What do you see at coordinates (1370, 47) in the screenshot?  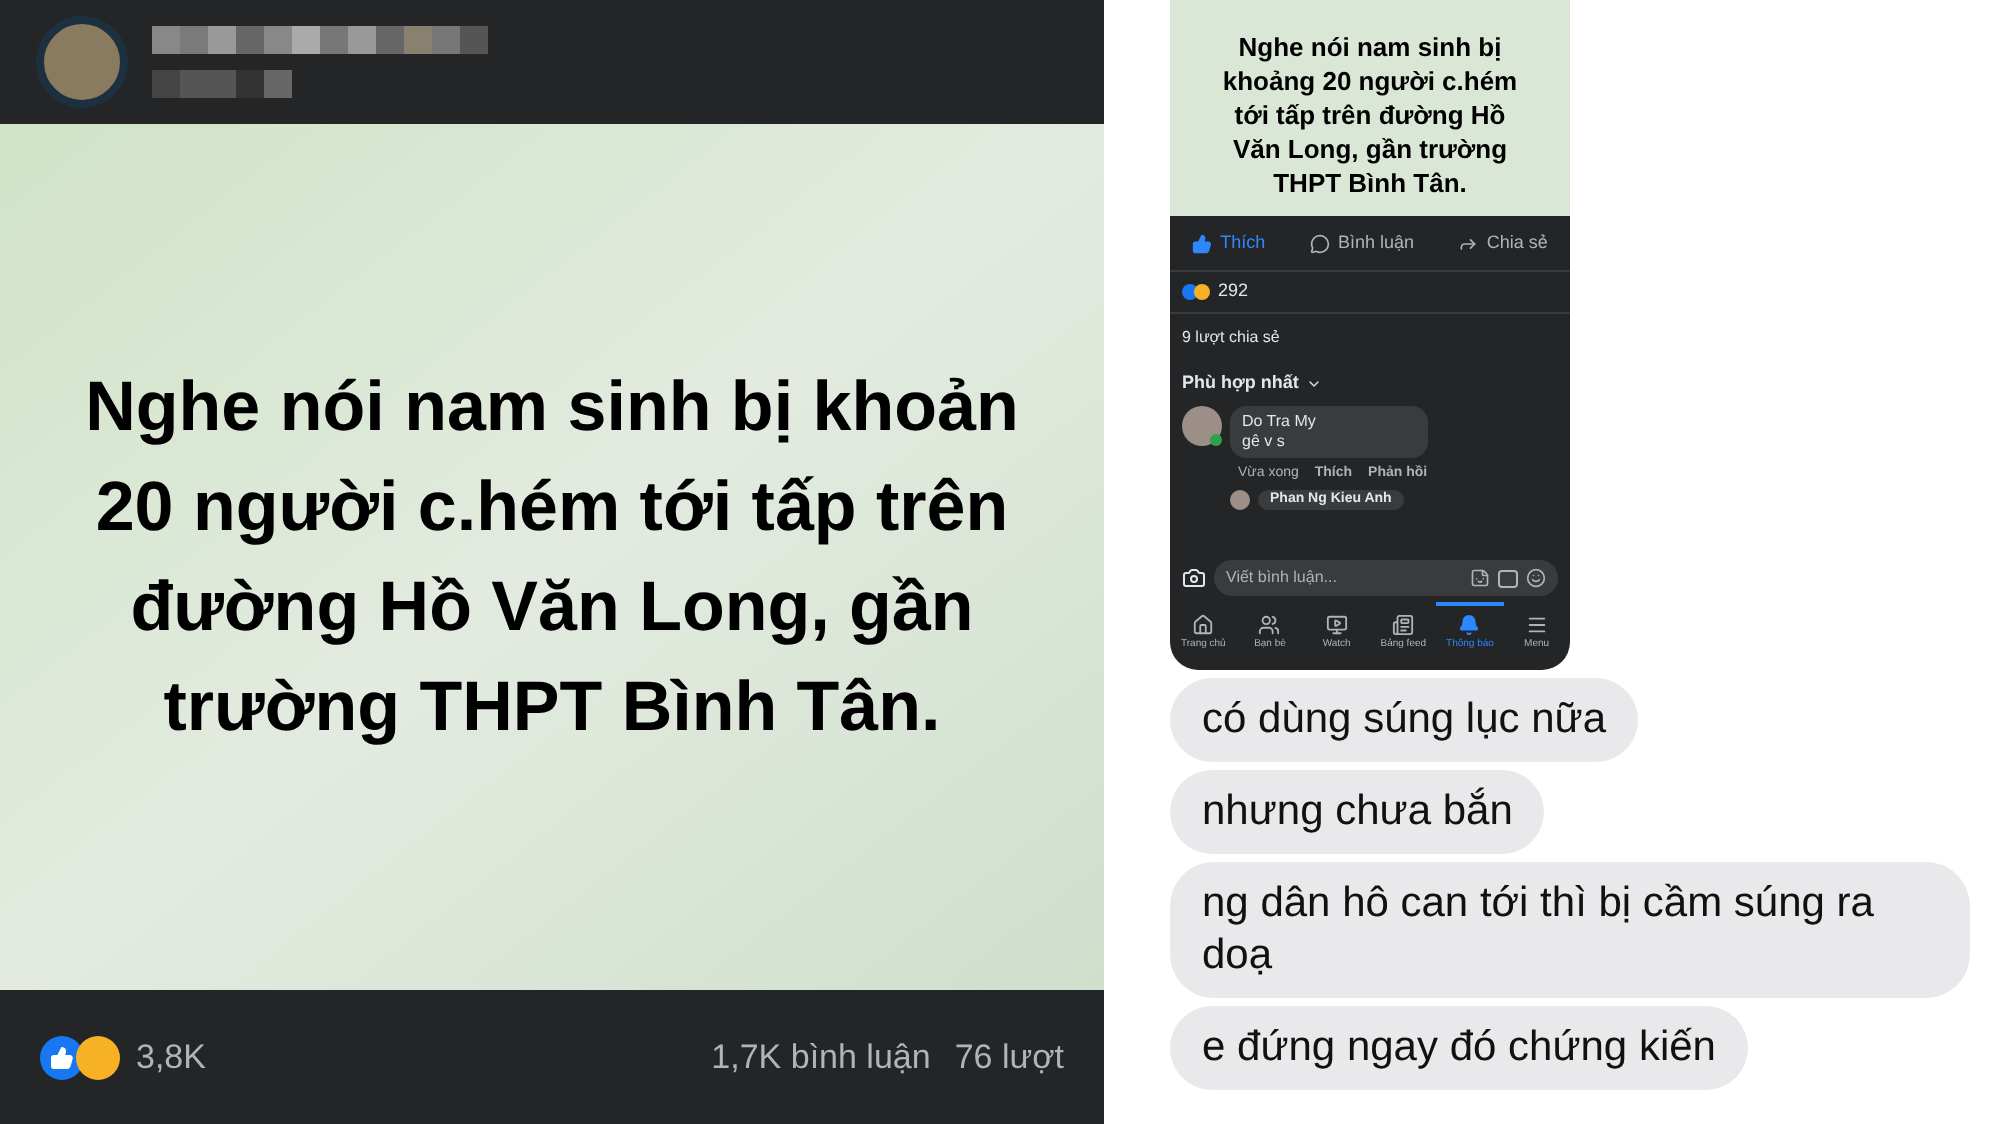 I see `post-text-line: Nghe nói nam sinh bị` at bounding box center [1370, 47].